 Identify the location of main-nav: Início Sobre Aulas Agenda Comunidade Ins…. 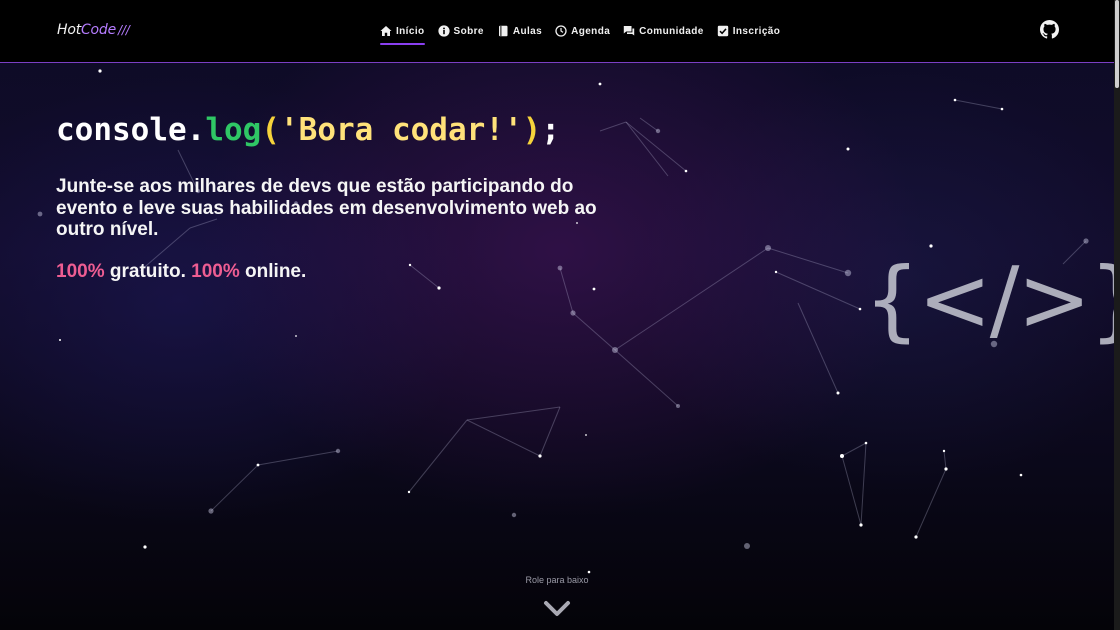
(580, 33).